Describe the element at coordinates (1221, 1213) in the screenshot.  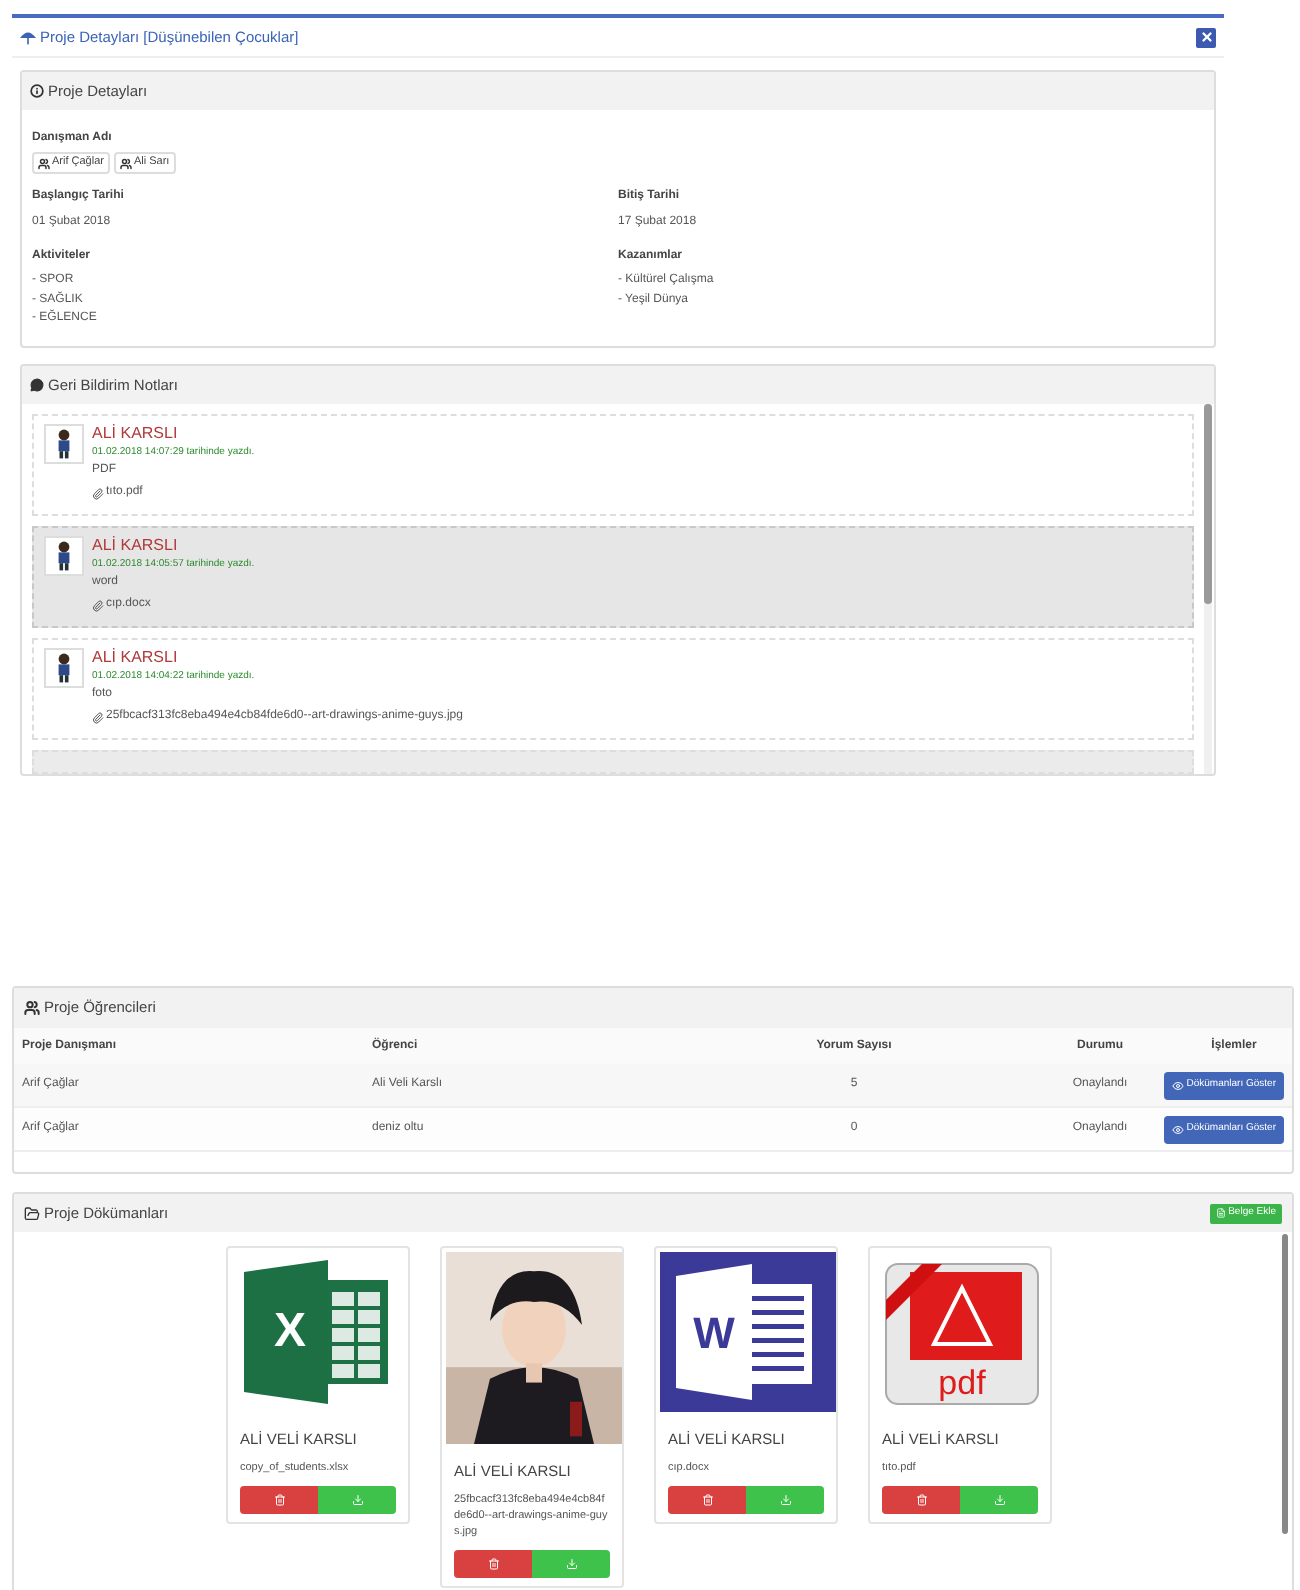
I see `file-icon` at that location.